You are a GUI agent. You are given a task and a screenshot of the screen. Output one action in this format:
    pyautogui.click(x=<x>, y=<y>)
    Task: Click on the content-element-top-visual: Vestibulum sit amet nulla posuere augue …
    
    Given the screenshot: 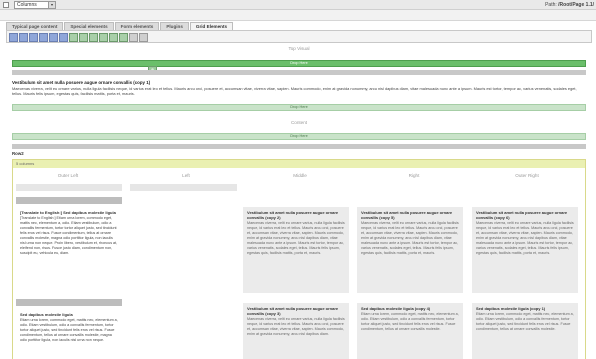 What is the action you would take?
    pyautogui.click(x=299, y=88)
    